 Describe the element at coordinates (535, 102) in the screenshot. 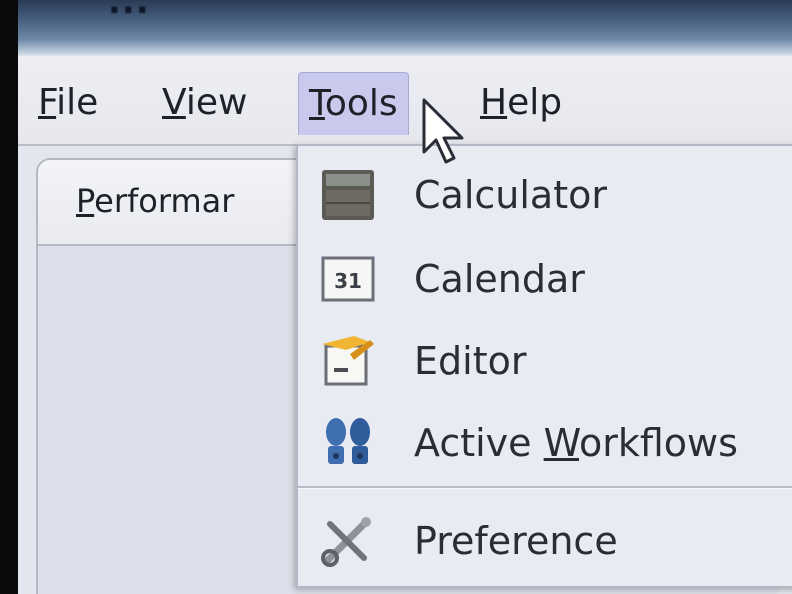

I see `menu-help-rest: elp` at that location.